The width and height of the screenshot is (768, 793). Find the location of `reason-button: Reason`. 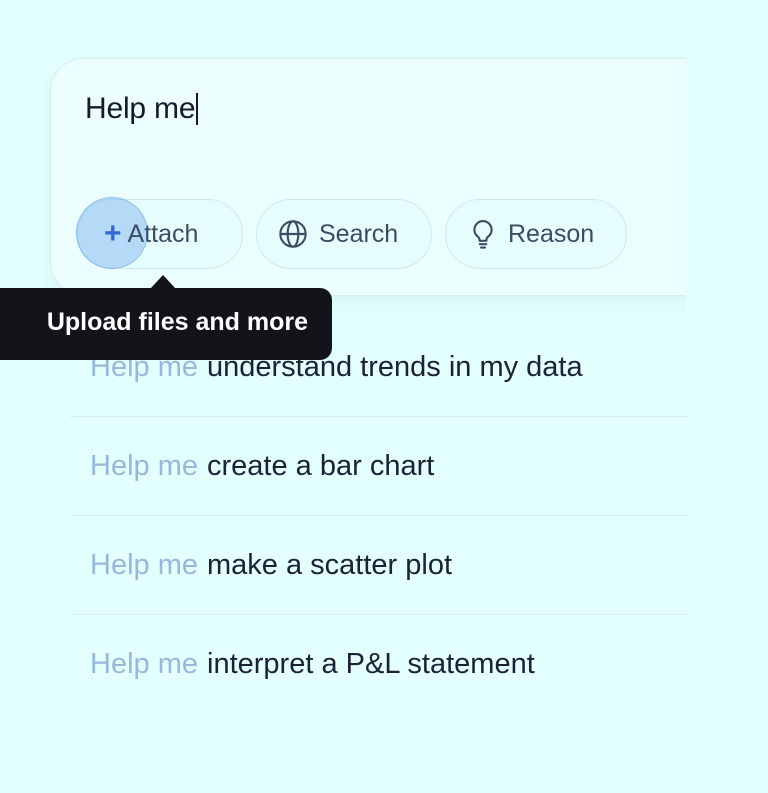

reason-button: Reason is located at coordinates (536, 234).